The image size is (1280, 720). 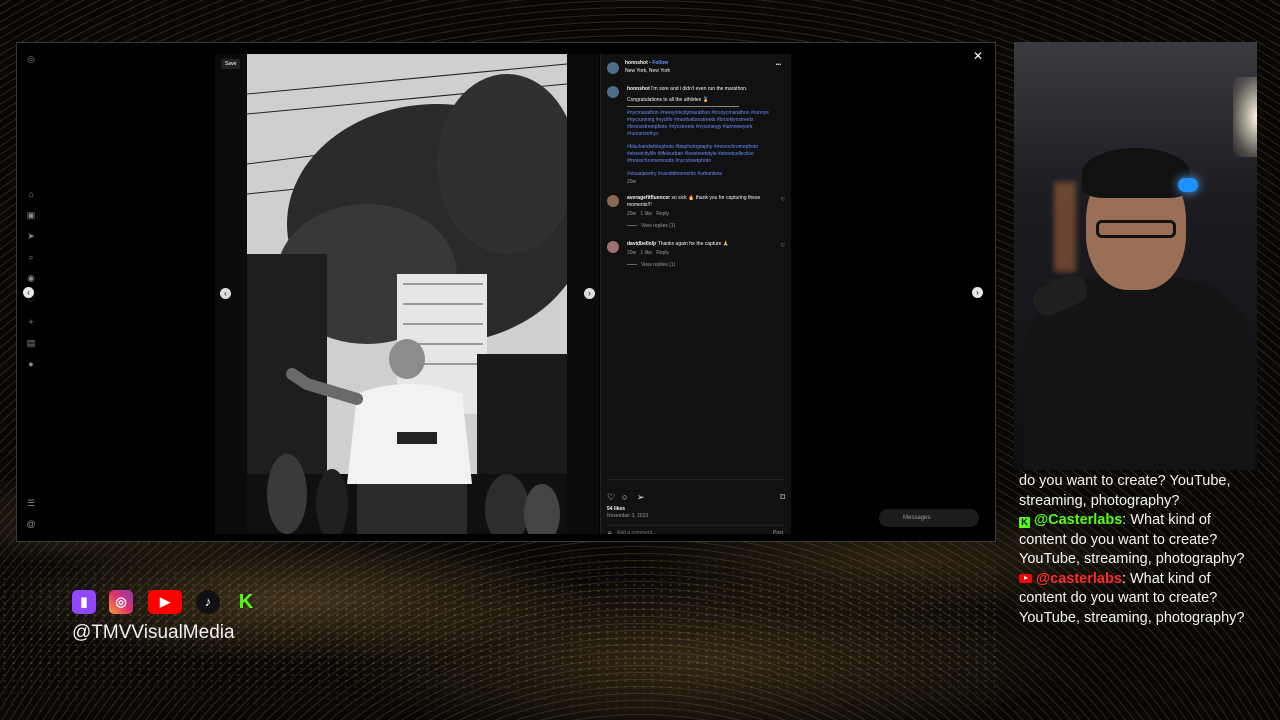 What do you see at coordinates (668, 100) in the screenshot?
I see `caption-line2: Congratulations to all the athletes 🏅` at bounding box center [668, 100].